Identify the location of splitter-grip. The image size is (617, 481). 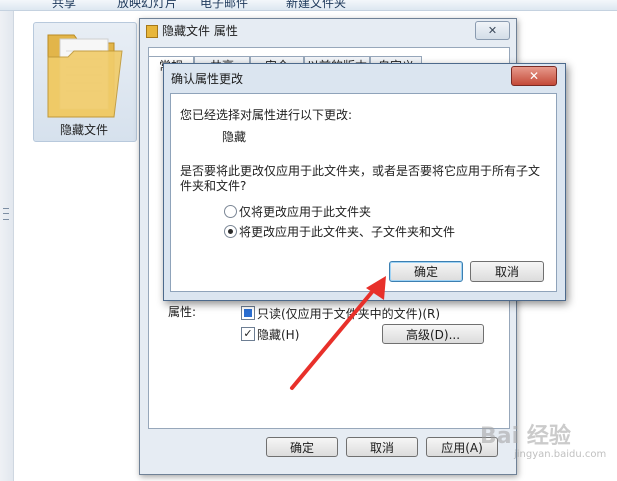
(6, 214).